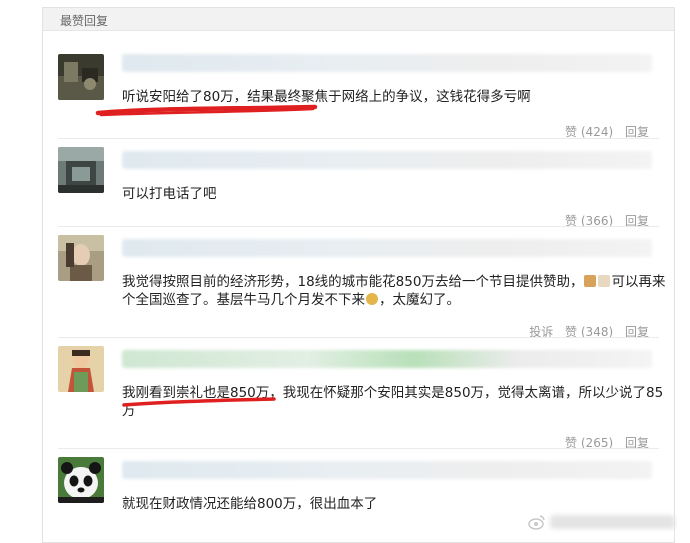 The width and height of the screenshot is (690, 543). What do you see at coordinates (206, 110) in the screenshot?
I see `red-underline-mark` at bounding box center [206, 110].